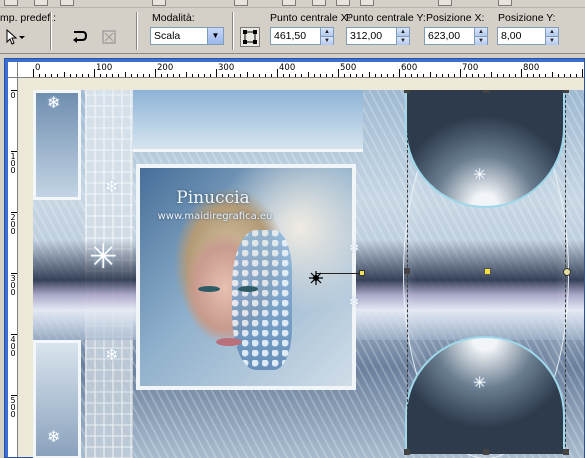 This screenshot has height=458, width=585. What do you see at coordinates (407, 91) in the screenshot?
I see `resize-handle-top-left` at bounding box center [407, 91].